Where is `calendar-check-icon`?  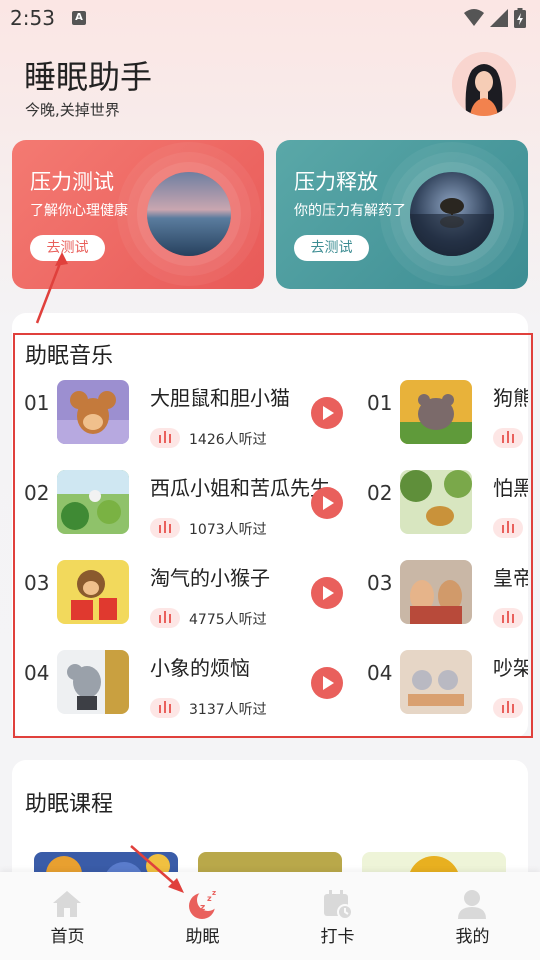 calendar-check-icon is located at coordinates (338, 905).